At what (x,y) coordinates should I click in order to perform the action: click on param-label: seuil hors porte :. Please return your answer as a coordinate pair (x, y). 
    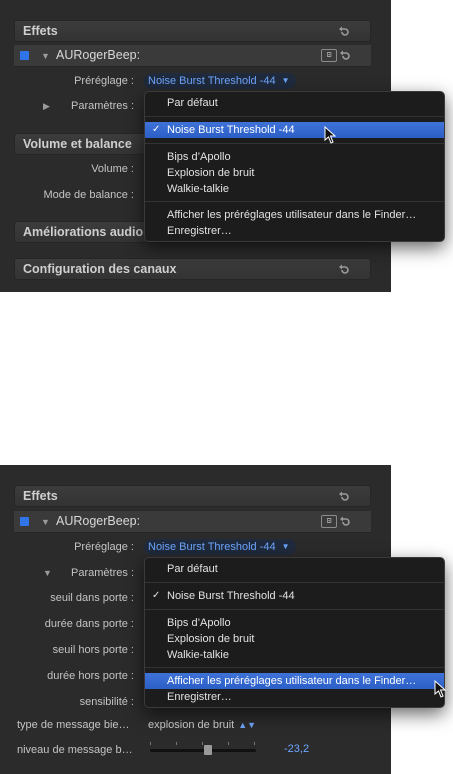
    Looking at the image, I should click on (93, 650).